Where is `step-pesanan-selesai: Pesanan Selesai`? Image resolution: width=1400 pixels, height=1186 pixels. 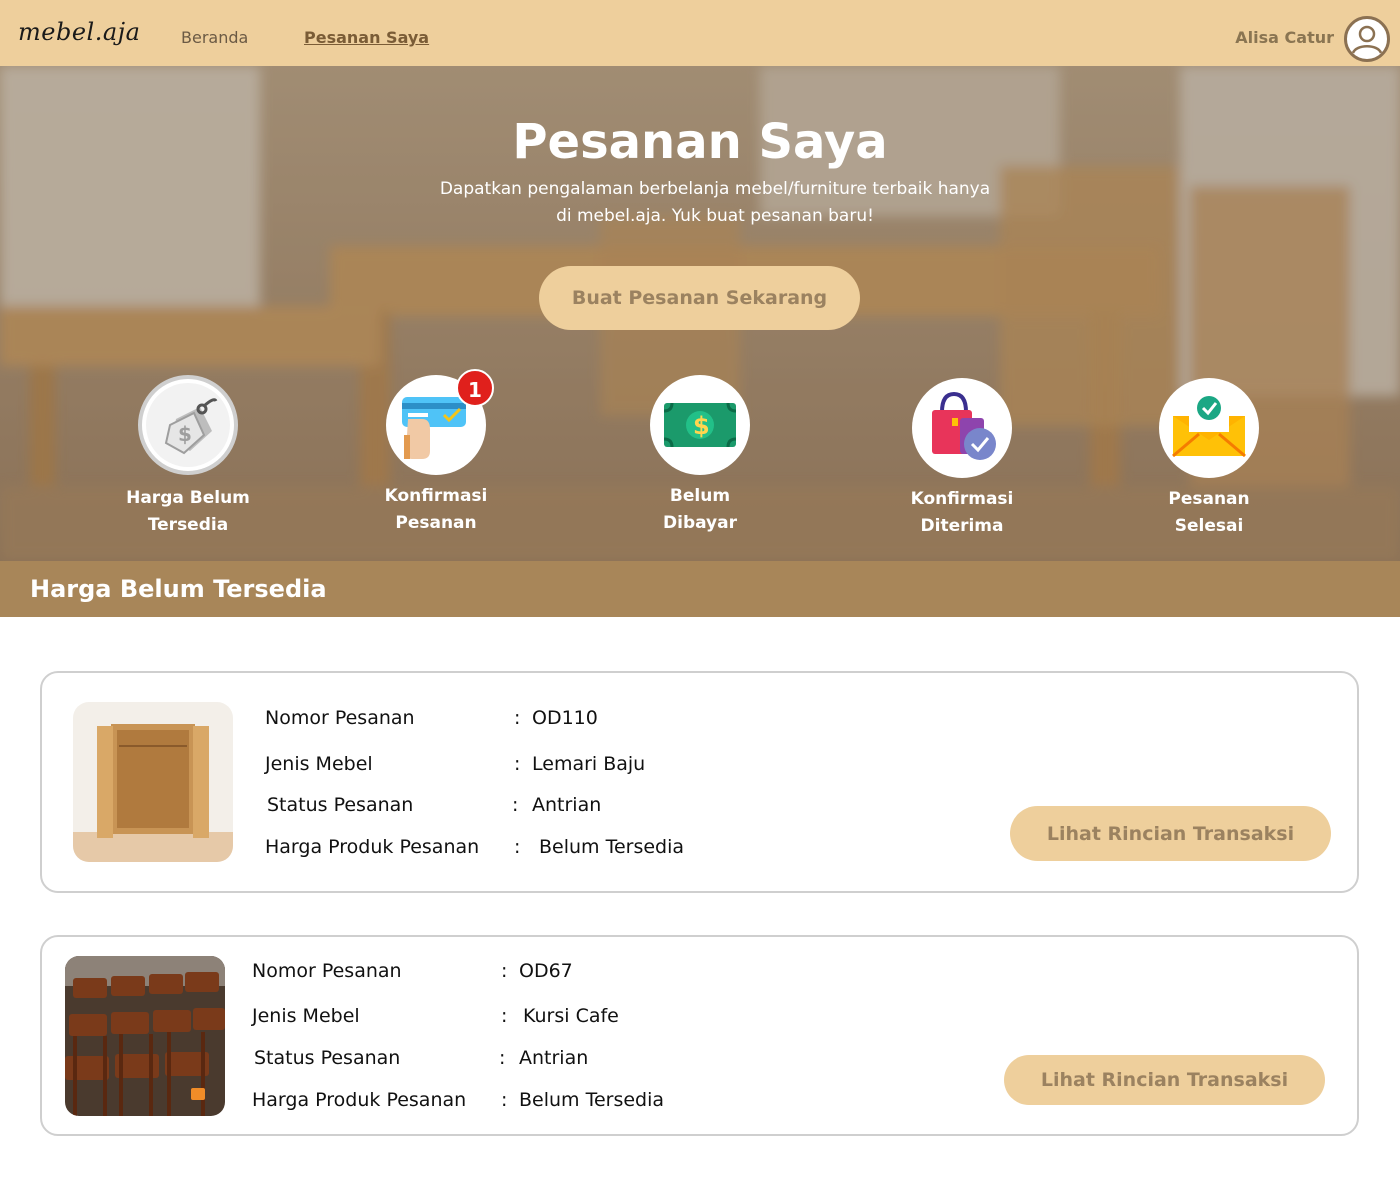 step-pesanan-selesai: Pesanan Selesai is located at coordinates (1209, 459).